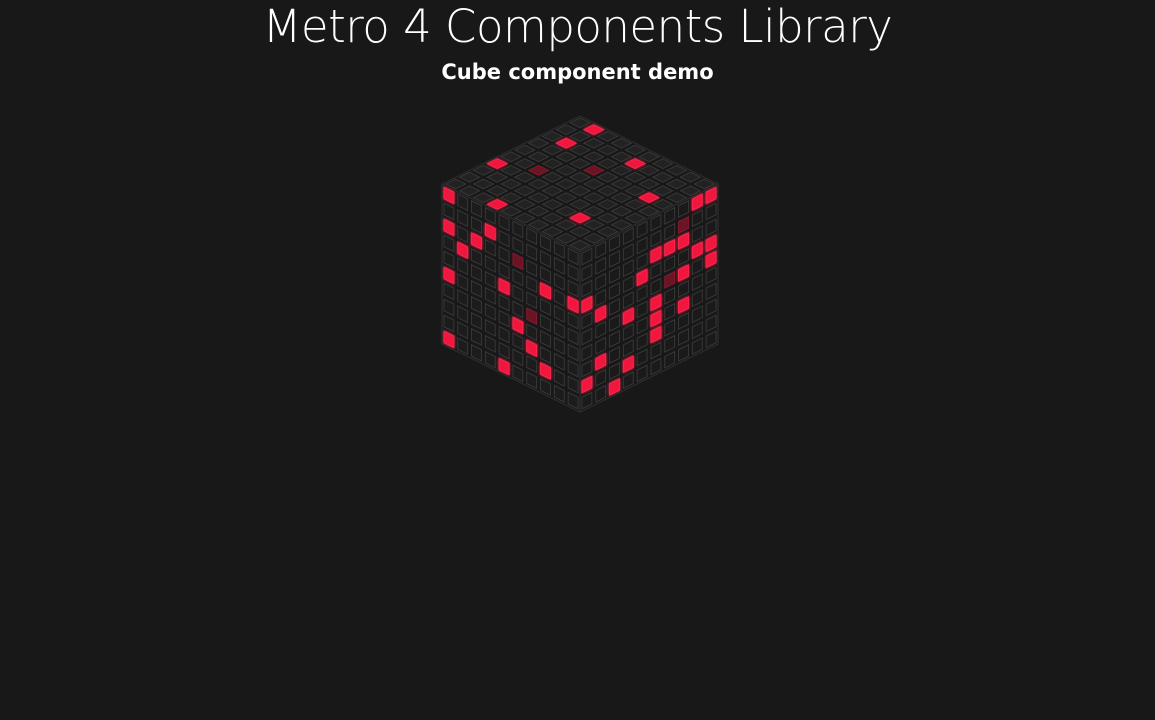 The width and height of the screenshot is (1155, 720). What do you see at coordinates (577, 72) in the screenshot?
I see `page-subtitle: Cube component demo` at bounding box center [577, 72].